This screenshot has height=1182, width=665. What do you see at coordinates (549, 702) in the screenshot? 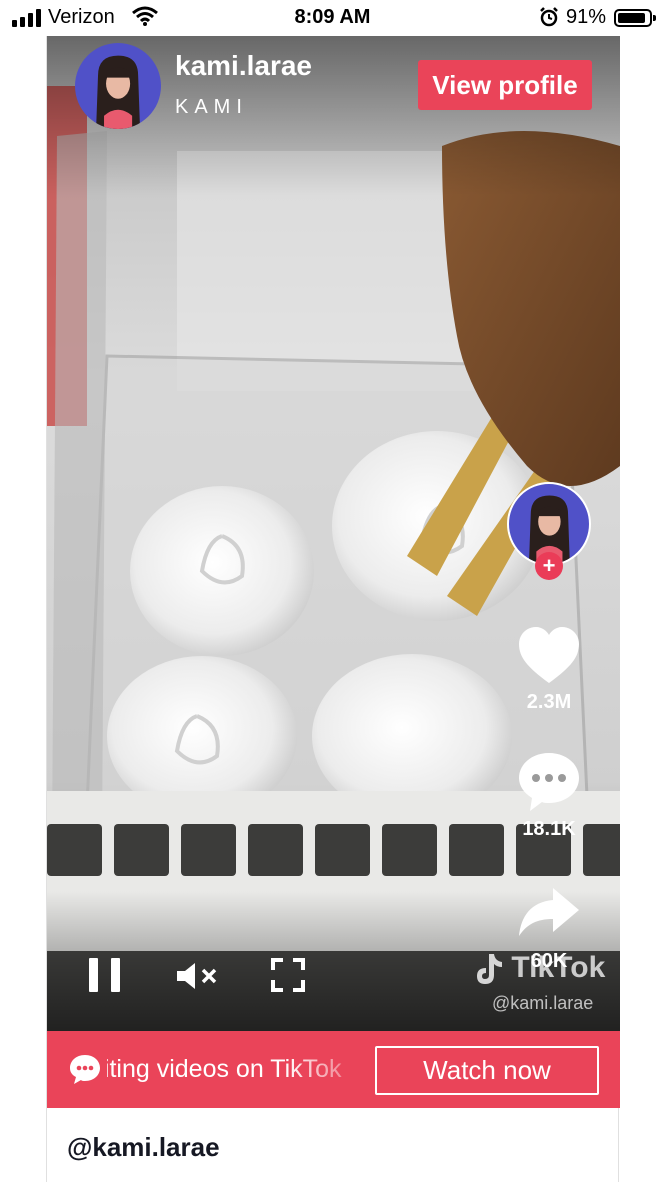
I see `like-count: 2.3M` at bounding box center [549, 702].